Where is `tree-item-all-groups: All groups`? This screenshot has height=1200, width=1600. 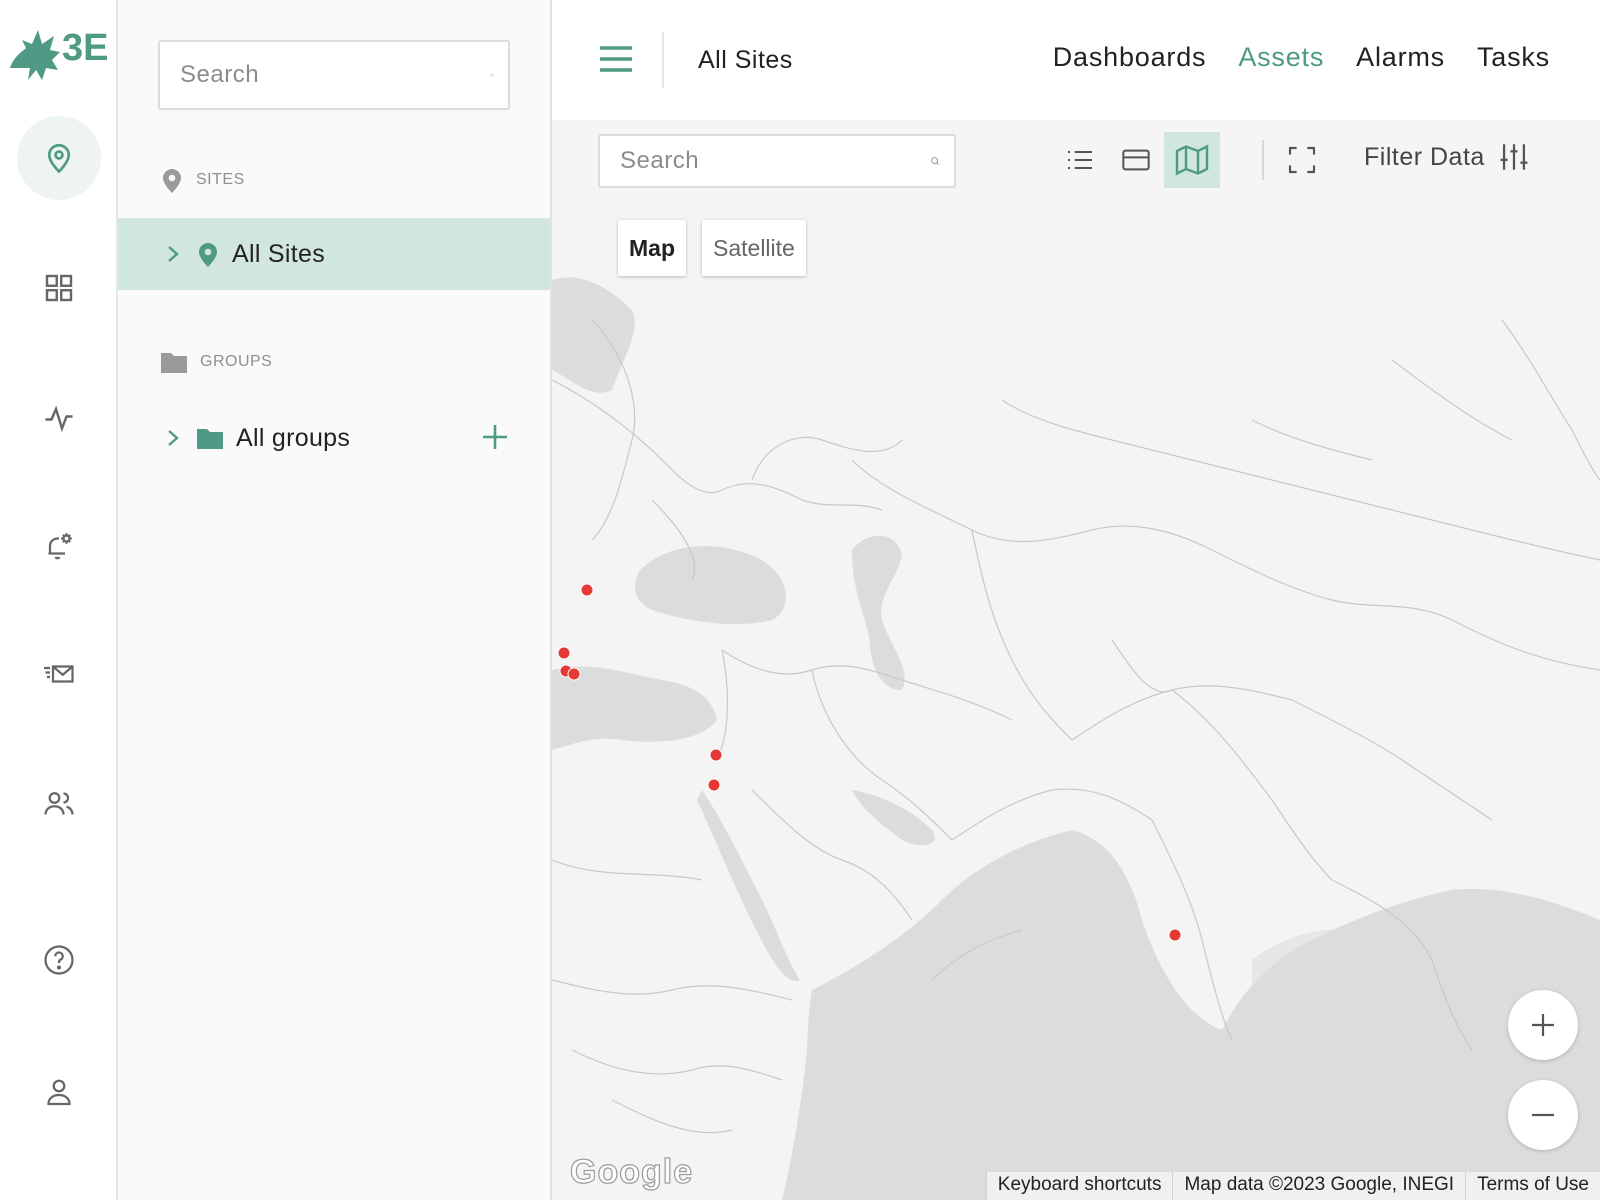
tree-item-all-groups: All groups is located at coordinates (334, 438).